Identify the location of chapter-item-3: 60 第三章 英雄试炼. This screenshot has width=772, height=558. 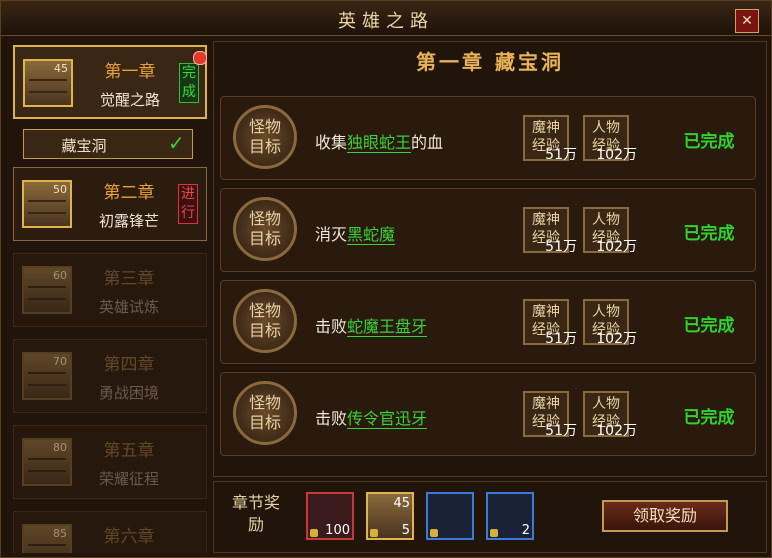
(110, 290).